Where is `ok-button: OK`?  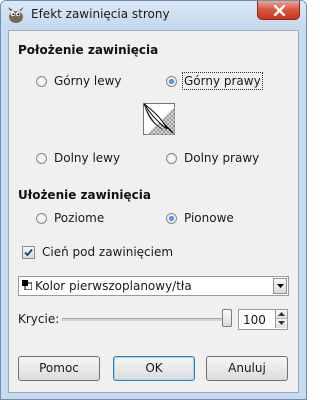 ok-button: OK is located at coordinates (154, 368).